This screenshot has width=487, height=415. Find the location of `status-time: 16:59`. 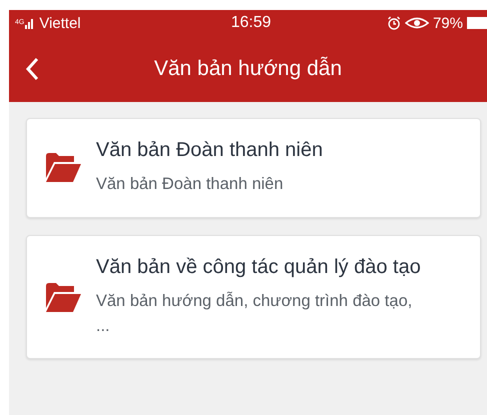

status-time: 16:59 is located at coordinates (251, 23).